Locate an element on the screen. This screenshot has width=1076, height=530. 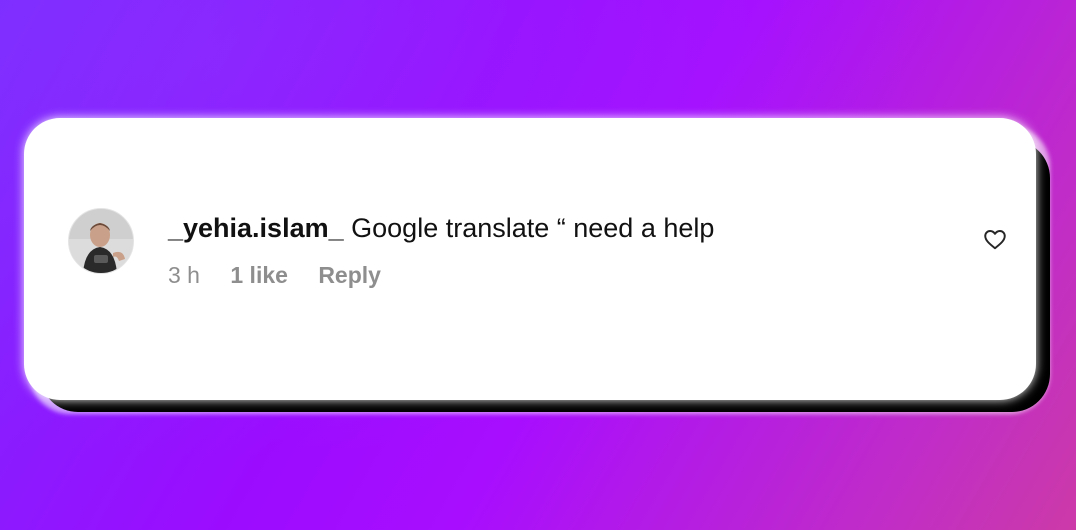
avatar is located at coordinates (101, 241).